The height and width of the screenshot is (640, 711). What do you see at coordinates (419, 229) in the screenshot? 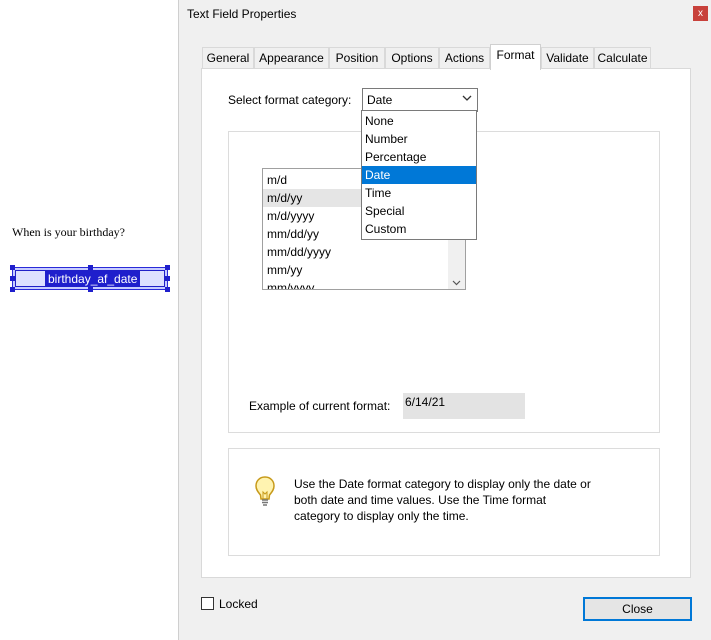
I see `category-option-custom: Custom` at bounding box center [419, 229].